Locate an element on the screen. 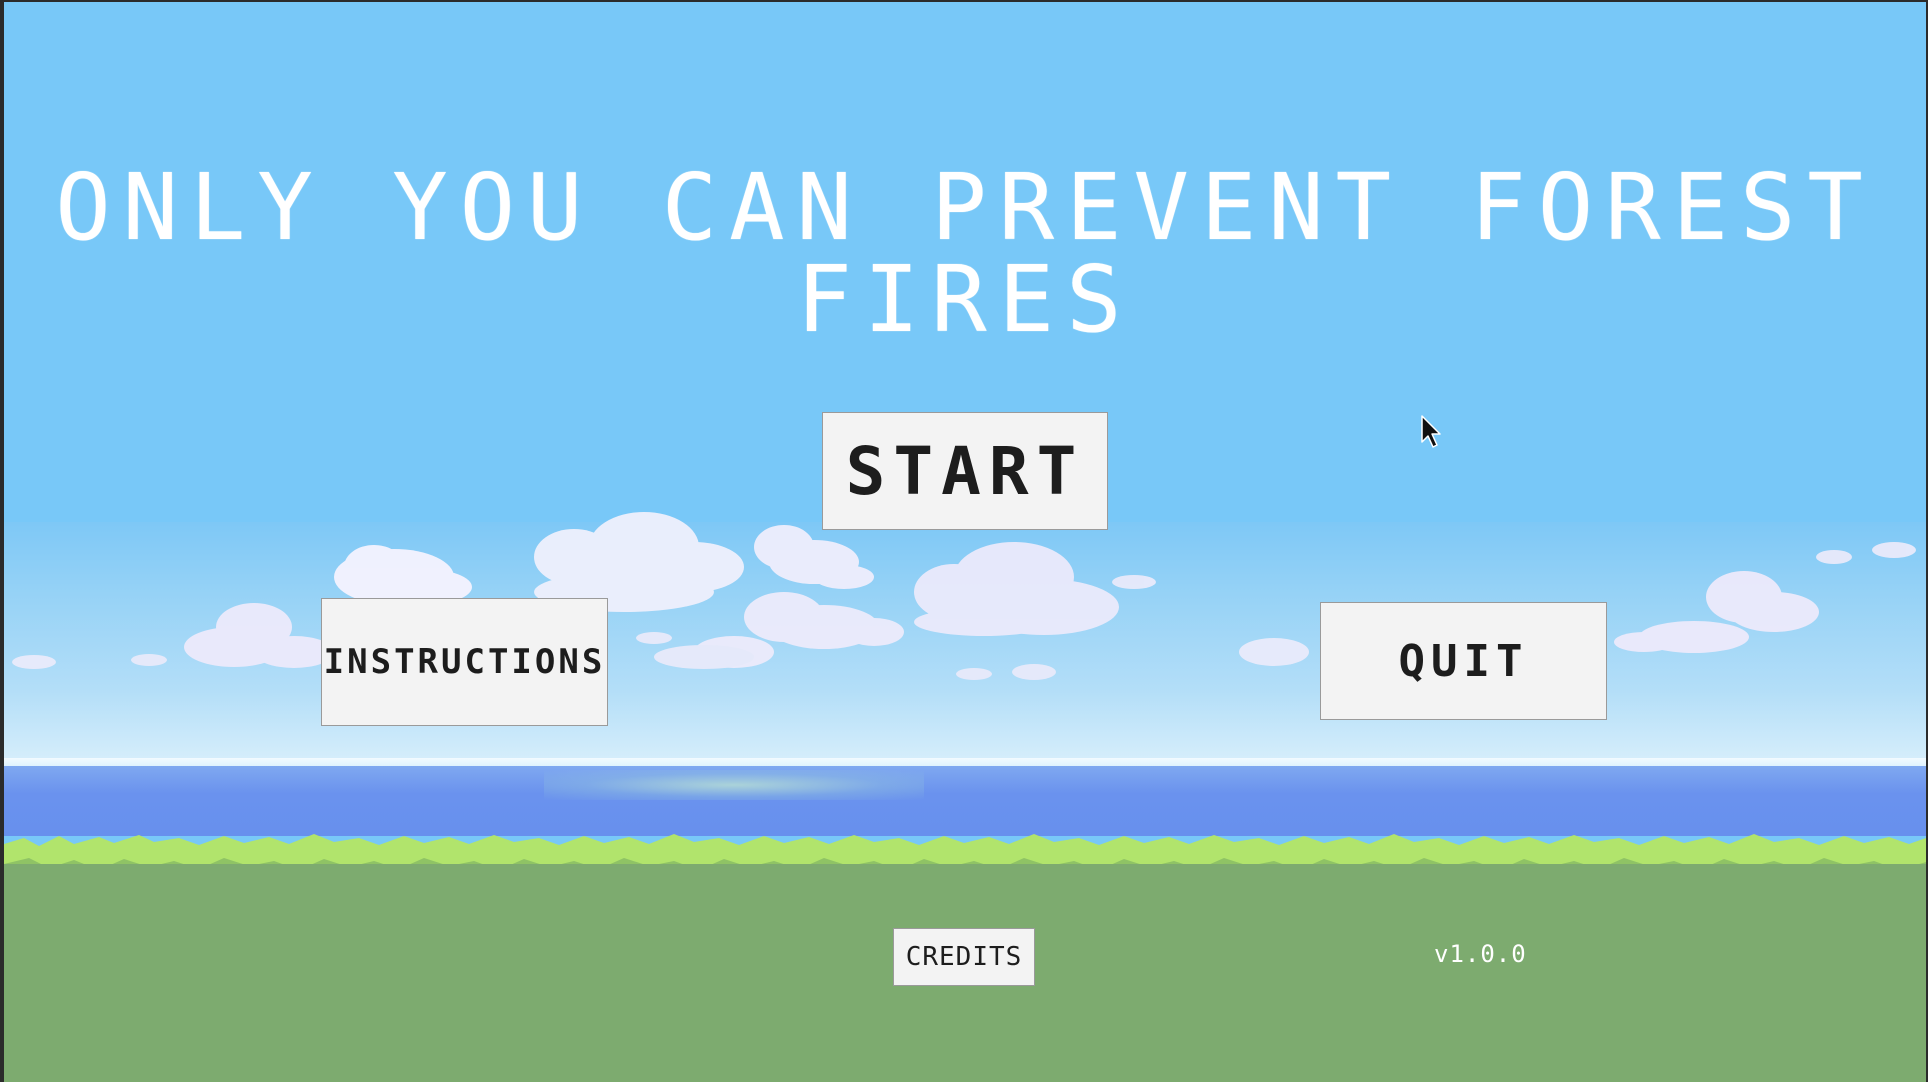 The width and height of the screenshot is (1928, 1082). instructions-button: INSTRUCTIONS is located at coordinates (464, 662).